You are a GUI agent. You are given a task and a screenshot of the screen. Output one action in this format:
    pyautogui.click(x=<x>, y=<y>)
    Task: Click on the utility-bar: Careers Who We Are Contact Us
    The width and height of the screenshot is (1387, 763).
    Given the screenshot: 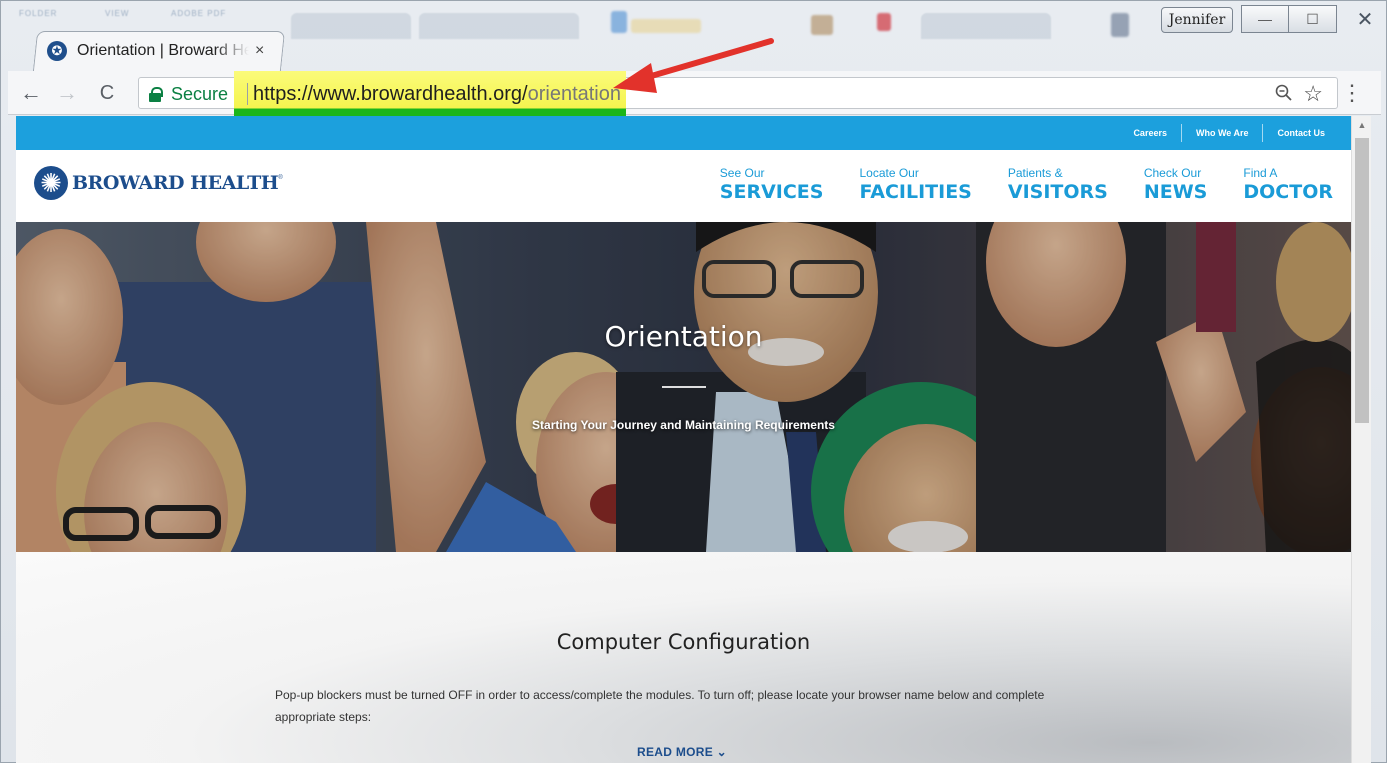 What is the action you would take?
    pyautogui.click(x=683, y=133)
    